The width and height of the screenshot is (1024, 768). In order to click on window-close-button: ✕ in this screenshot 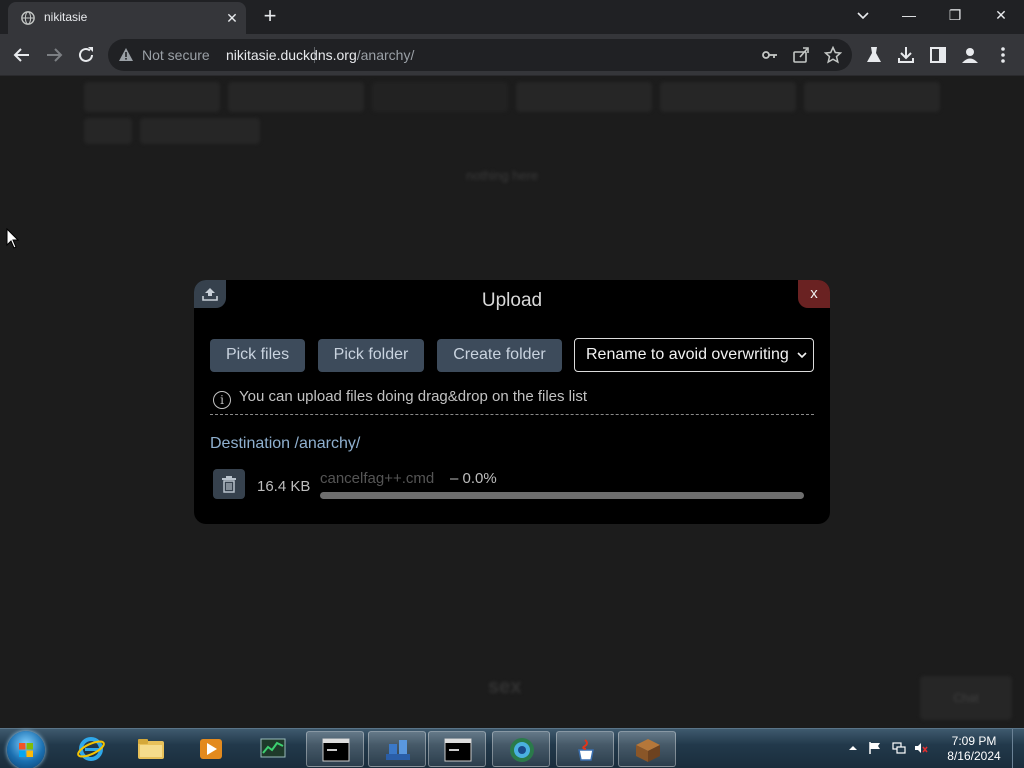, I will do `click(1001, 16)`.